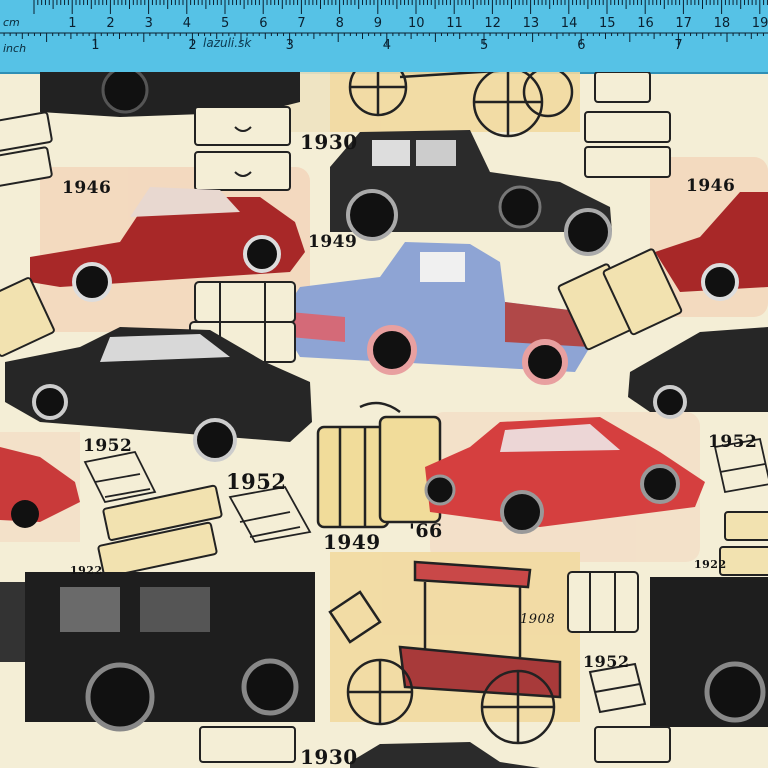  I want to click on ruler-inch-number: 4, so click(387, 45).